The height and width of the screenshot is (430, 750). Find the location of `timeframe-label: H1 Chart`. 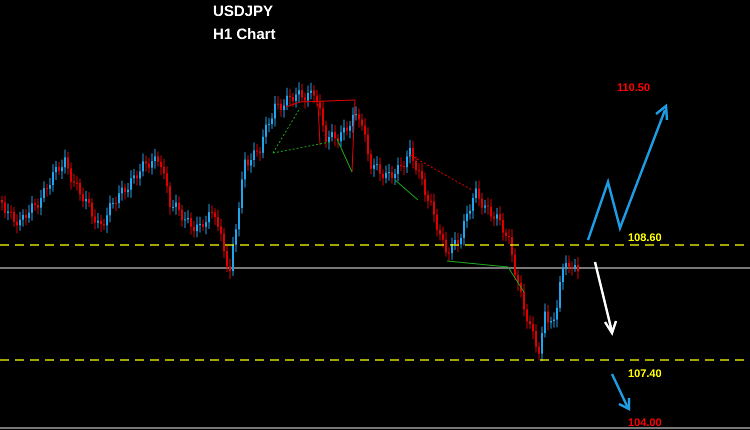

timeframe-label: H1 Chart is located at coordinates (244, 34).